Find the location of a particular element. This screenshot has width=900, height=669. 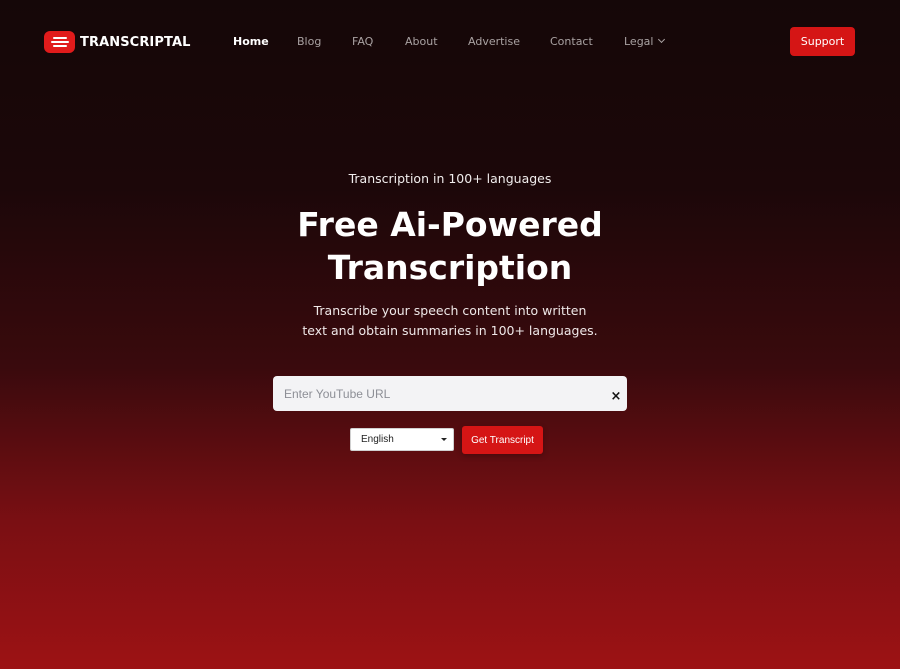

nav-advertise: Advertise is located at coordinates (494, 41).